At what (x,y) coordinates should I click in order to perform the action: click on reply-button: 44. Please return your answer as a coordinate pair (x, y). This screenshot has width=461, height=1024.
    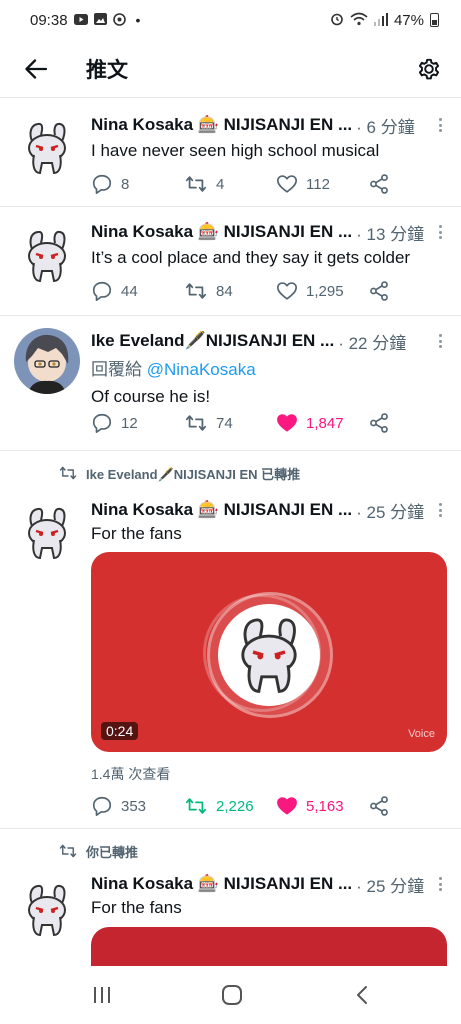
    Looking at the image, I should click on (114, 291).